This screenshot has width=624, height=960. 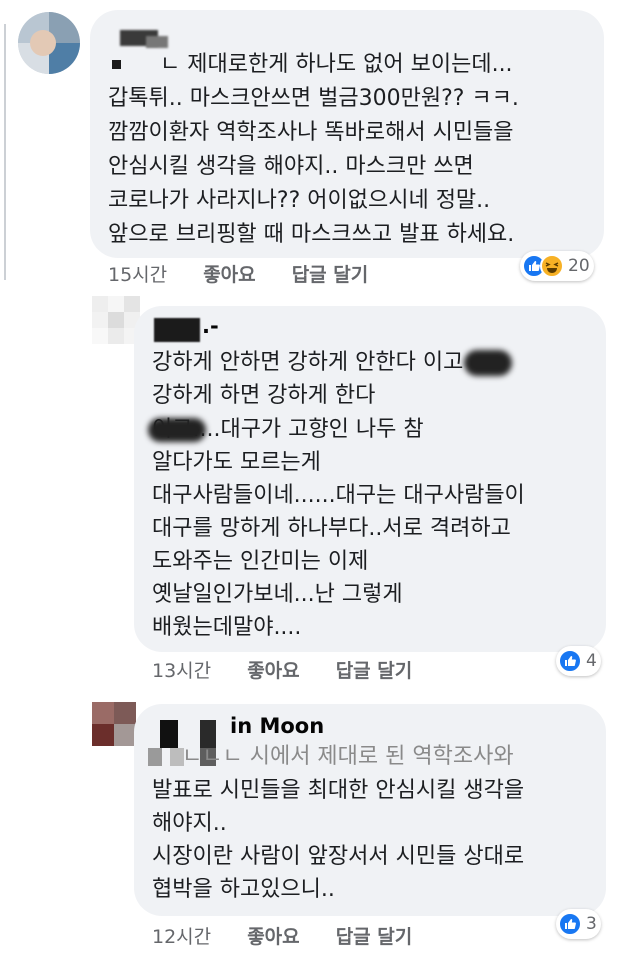 I want to click on comment-text-line: 코로나가 사라지나?? 어이없으시네 정말.., so click(x=299, y=200).